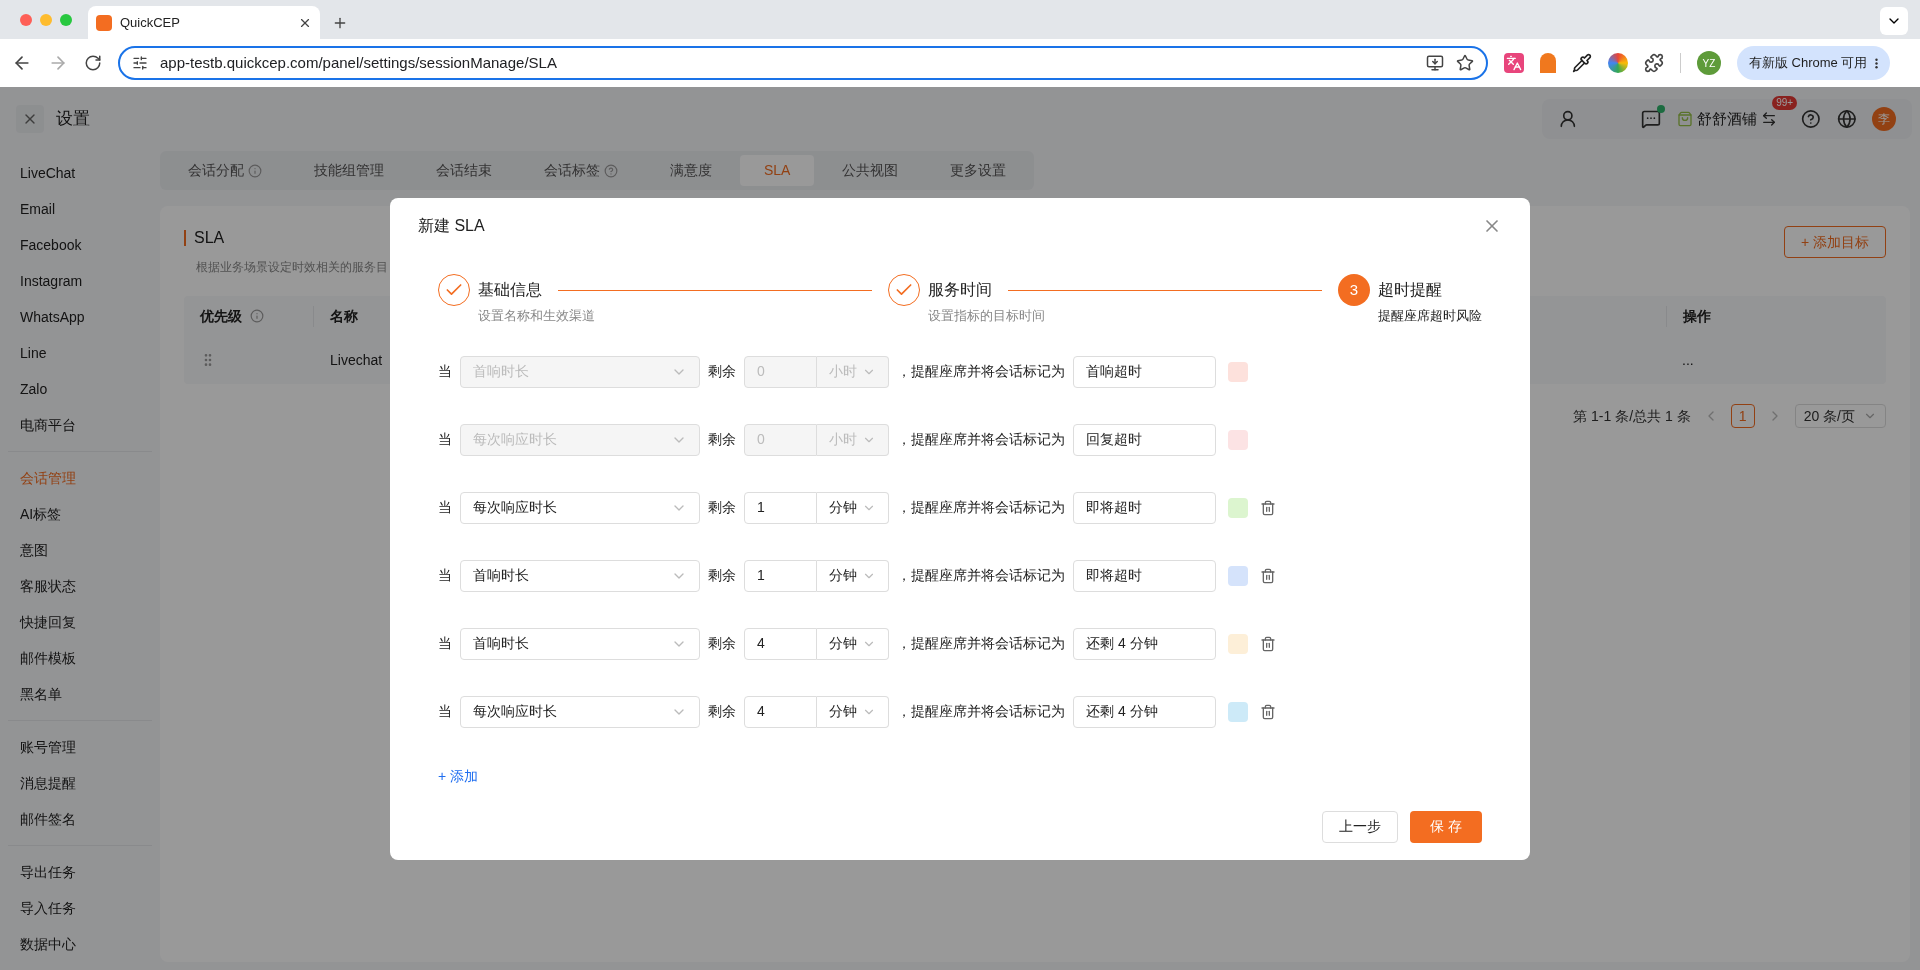 This screenshot has height=970, width=1920. Describe the element at coordinates (80, 209) in the screenshot. I see `sidebar-item: Email` at that location.